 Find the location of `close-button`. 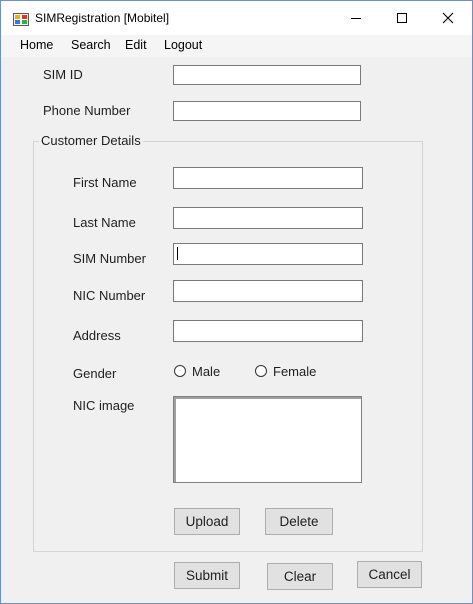

close-button is located at coordinates (448, 18).